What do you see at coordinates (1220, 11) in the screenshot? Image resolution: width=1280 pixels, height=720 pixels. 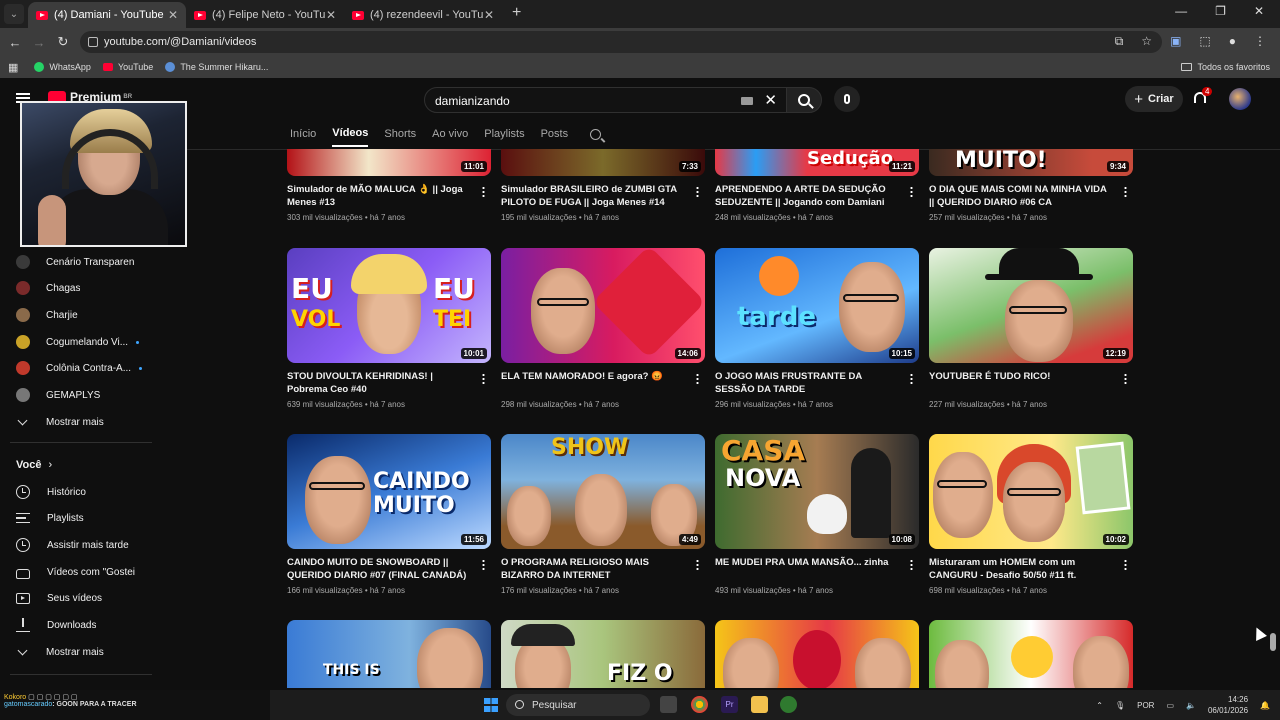 I see `restore-icon: ❐` at bounding box center [1220, 11].